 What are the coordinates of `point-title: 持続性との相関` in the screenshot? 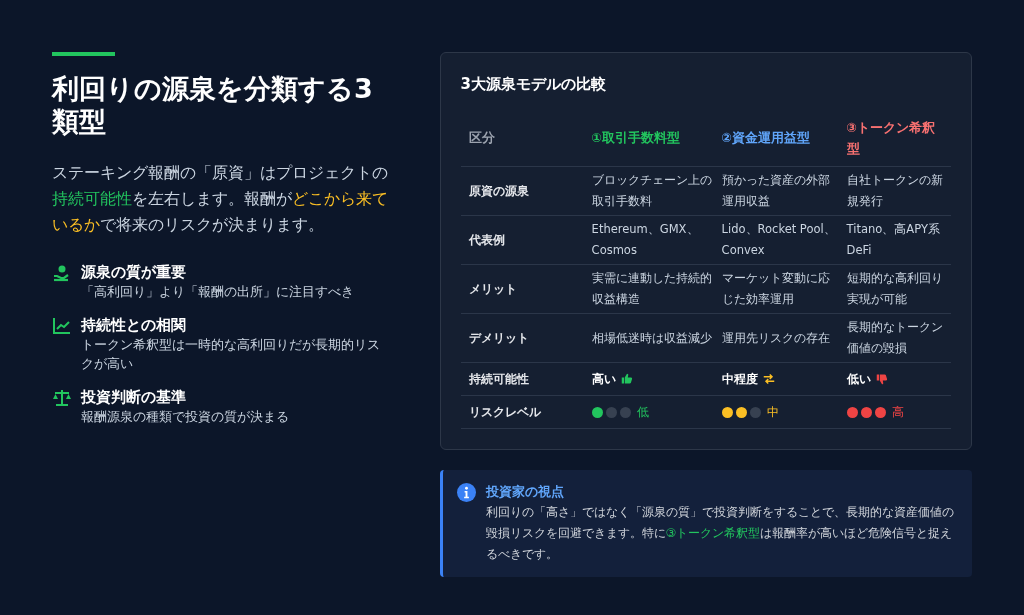 It's located at (134, 325).